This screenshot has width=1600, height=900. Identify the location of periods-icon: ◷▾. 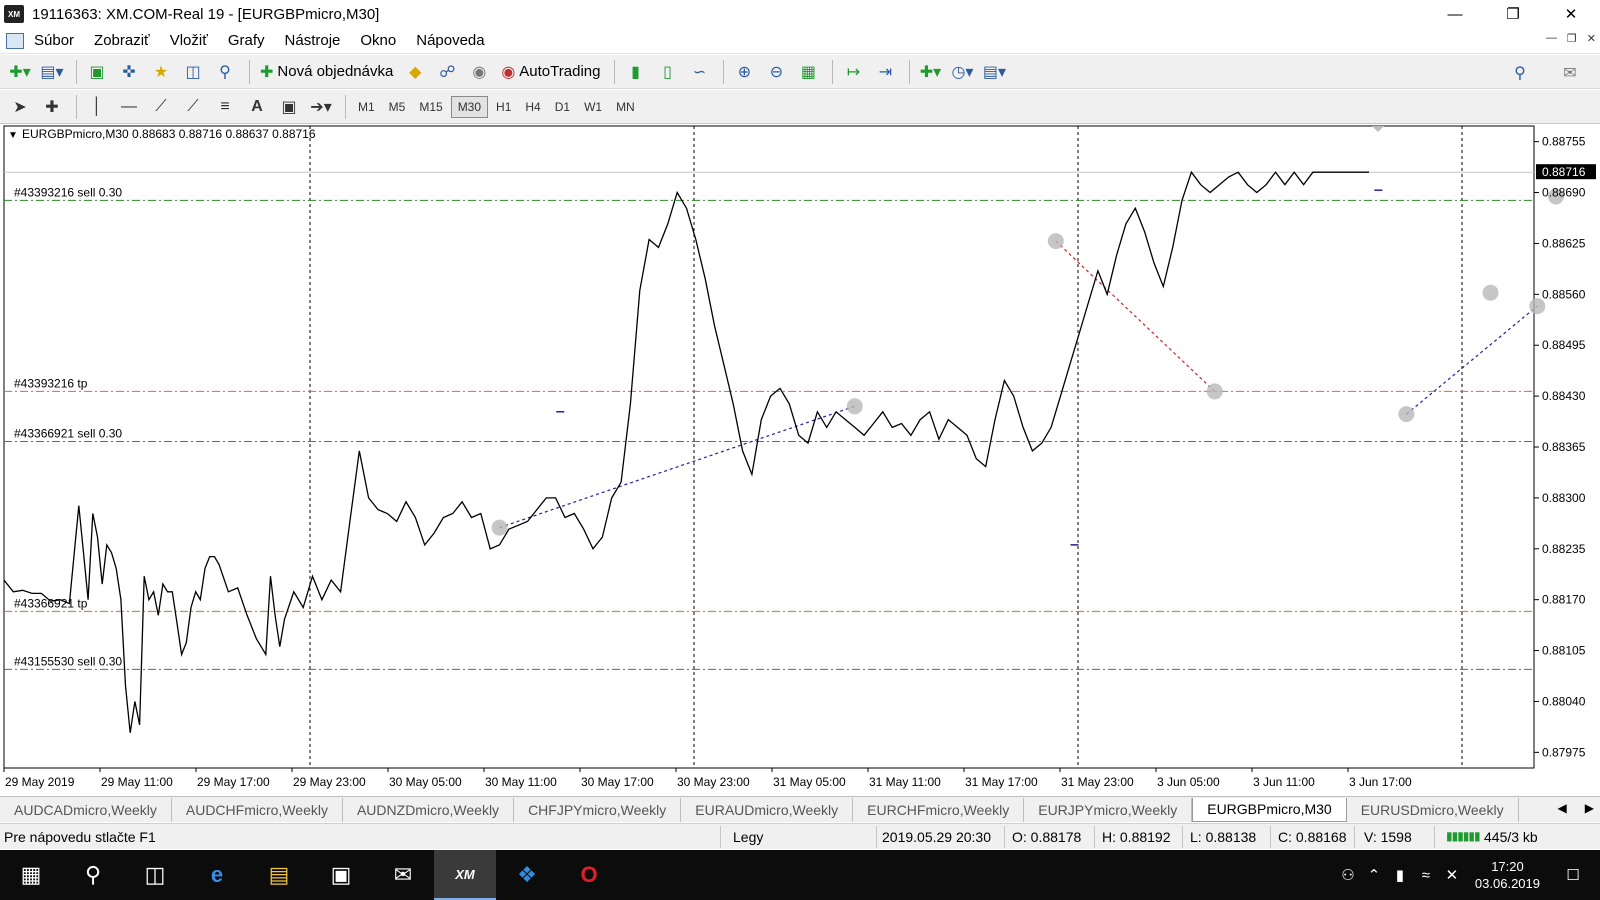
(962, 72).